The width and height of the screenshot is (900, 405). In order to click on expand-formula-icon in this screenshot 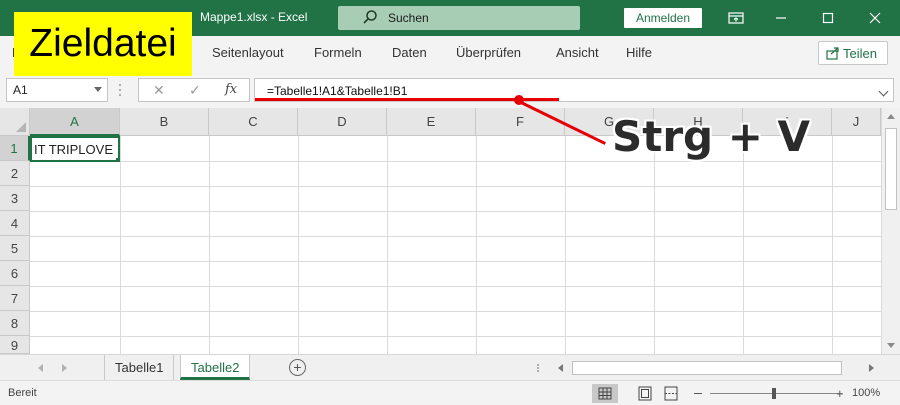, I will do `click(883, 91)`.